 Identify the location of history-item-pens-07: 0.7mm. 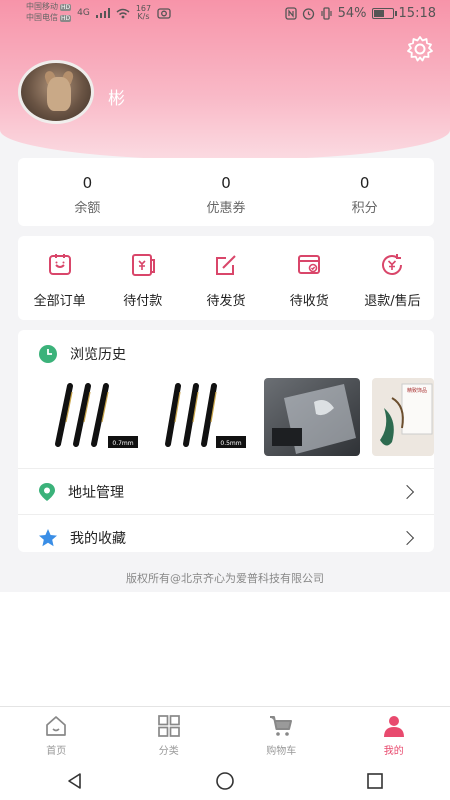
(96, 417).